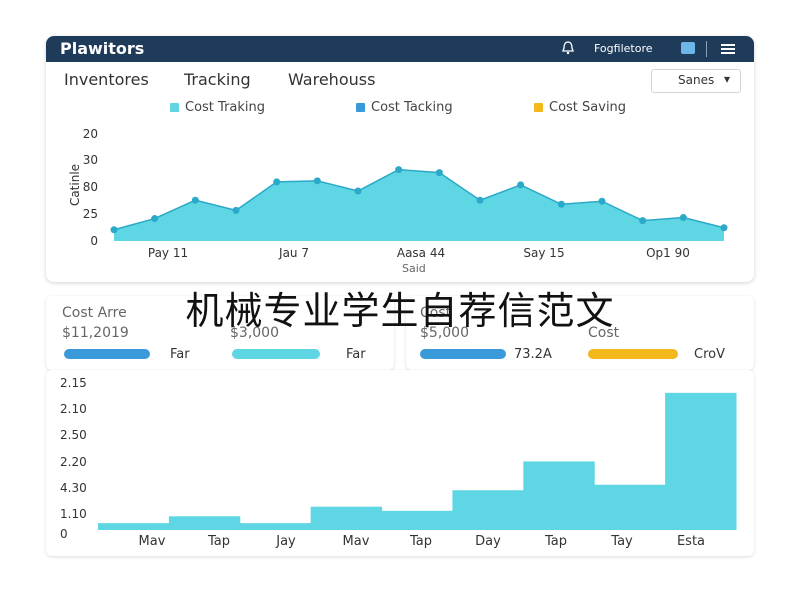  What do you see at coordinates (533, 354) in the screenshot?
I see `progress-label-a: 73.2A` at bounding box center [533, 354].